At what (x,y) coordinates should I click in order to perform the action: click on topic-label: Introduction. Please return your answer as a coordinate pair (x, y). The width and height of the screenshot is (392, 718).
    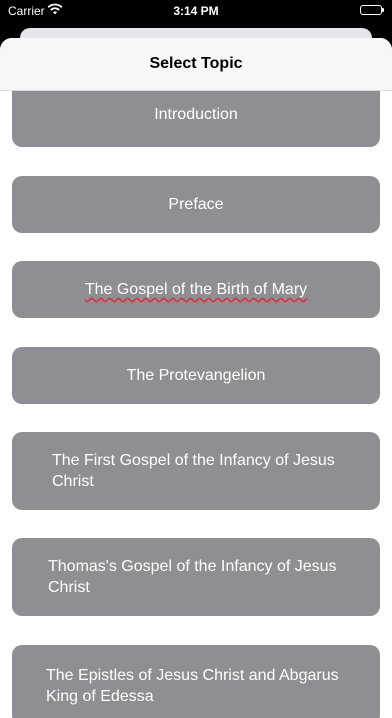
    Looking at the image, I should click on (196, 114).